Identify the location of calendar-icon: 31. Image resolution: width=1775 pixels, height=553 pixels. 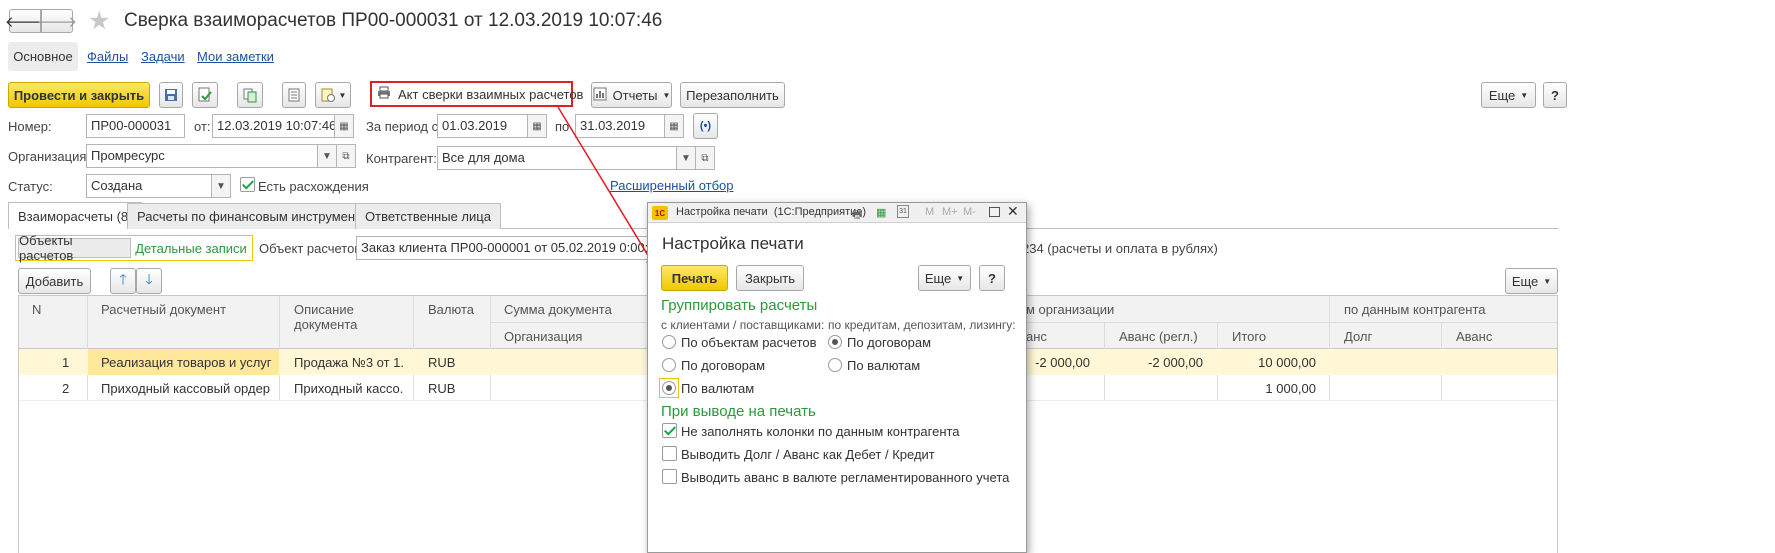
(903, 211).